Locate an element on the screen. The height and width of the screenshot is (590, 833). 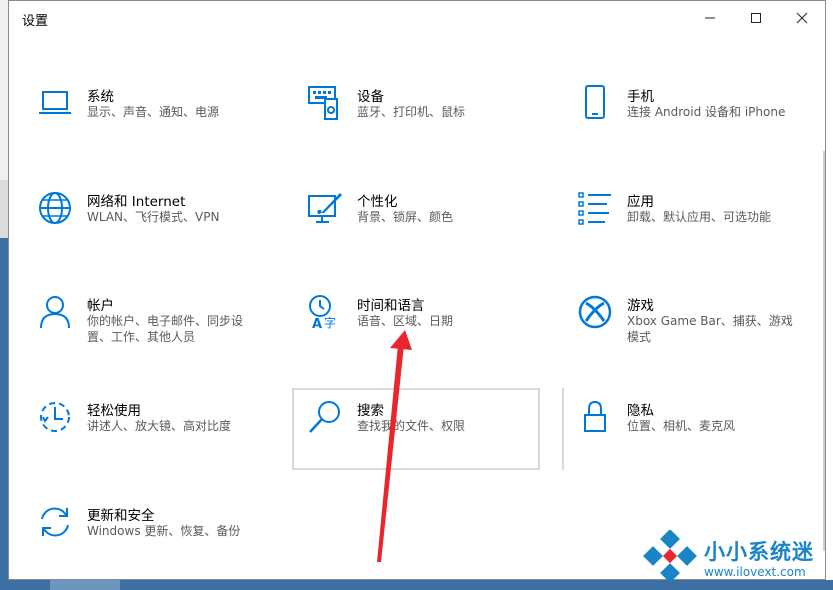
setting-name: 网络和 Internet is located at coordinates (136, 202).